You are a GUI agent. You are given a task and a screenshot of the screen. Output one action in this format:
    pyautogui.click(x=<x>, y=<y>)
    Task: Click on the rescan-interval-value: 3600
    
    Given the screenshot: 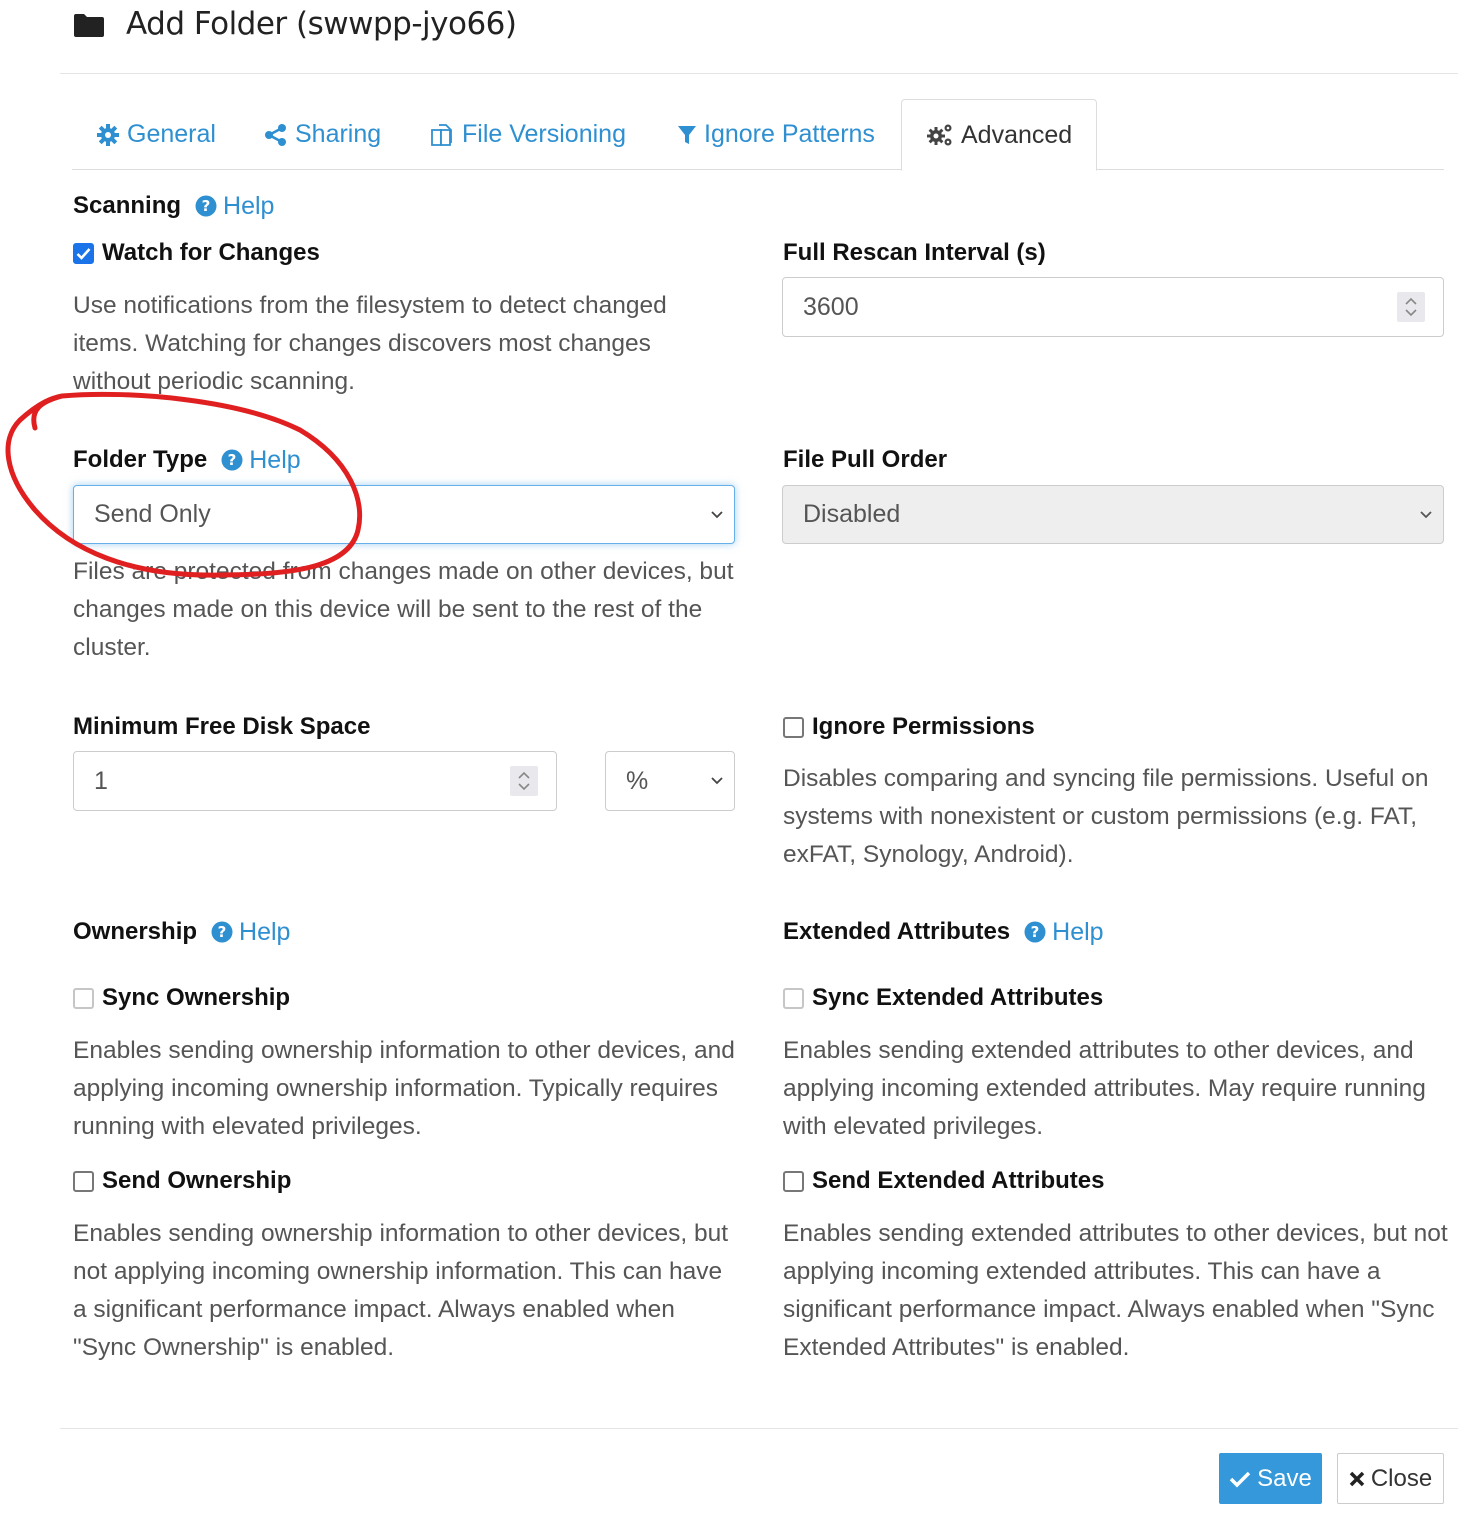 What is the action you would take?
    pyautogui.click(x=831, y=306)
    